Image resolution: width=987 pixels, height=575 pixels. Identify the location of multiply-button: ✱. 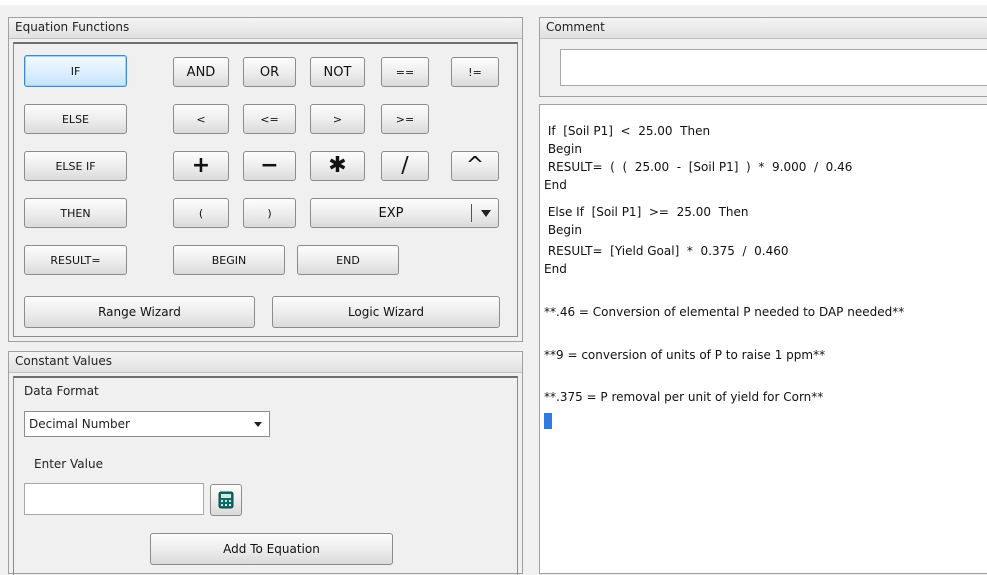
(337, 166).